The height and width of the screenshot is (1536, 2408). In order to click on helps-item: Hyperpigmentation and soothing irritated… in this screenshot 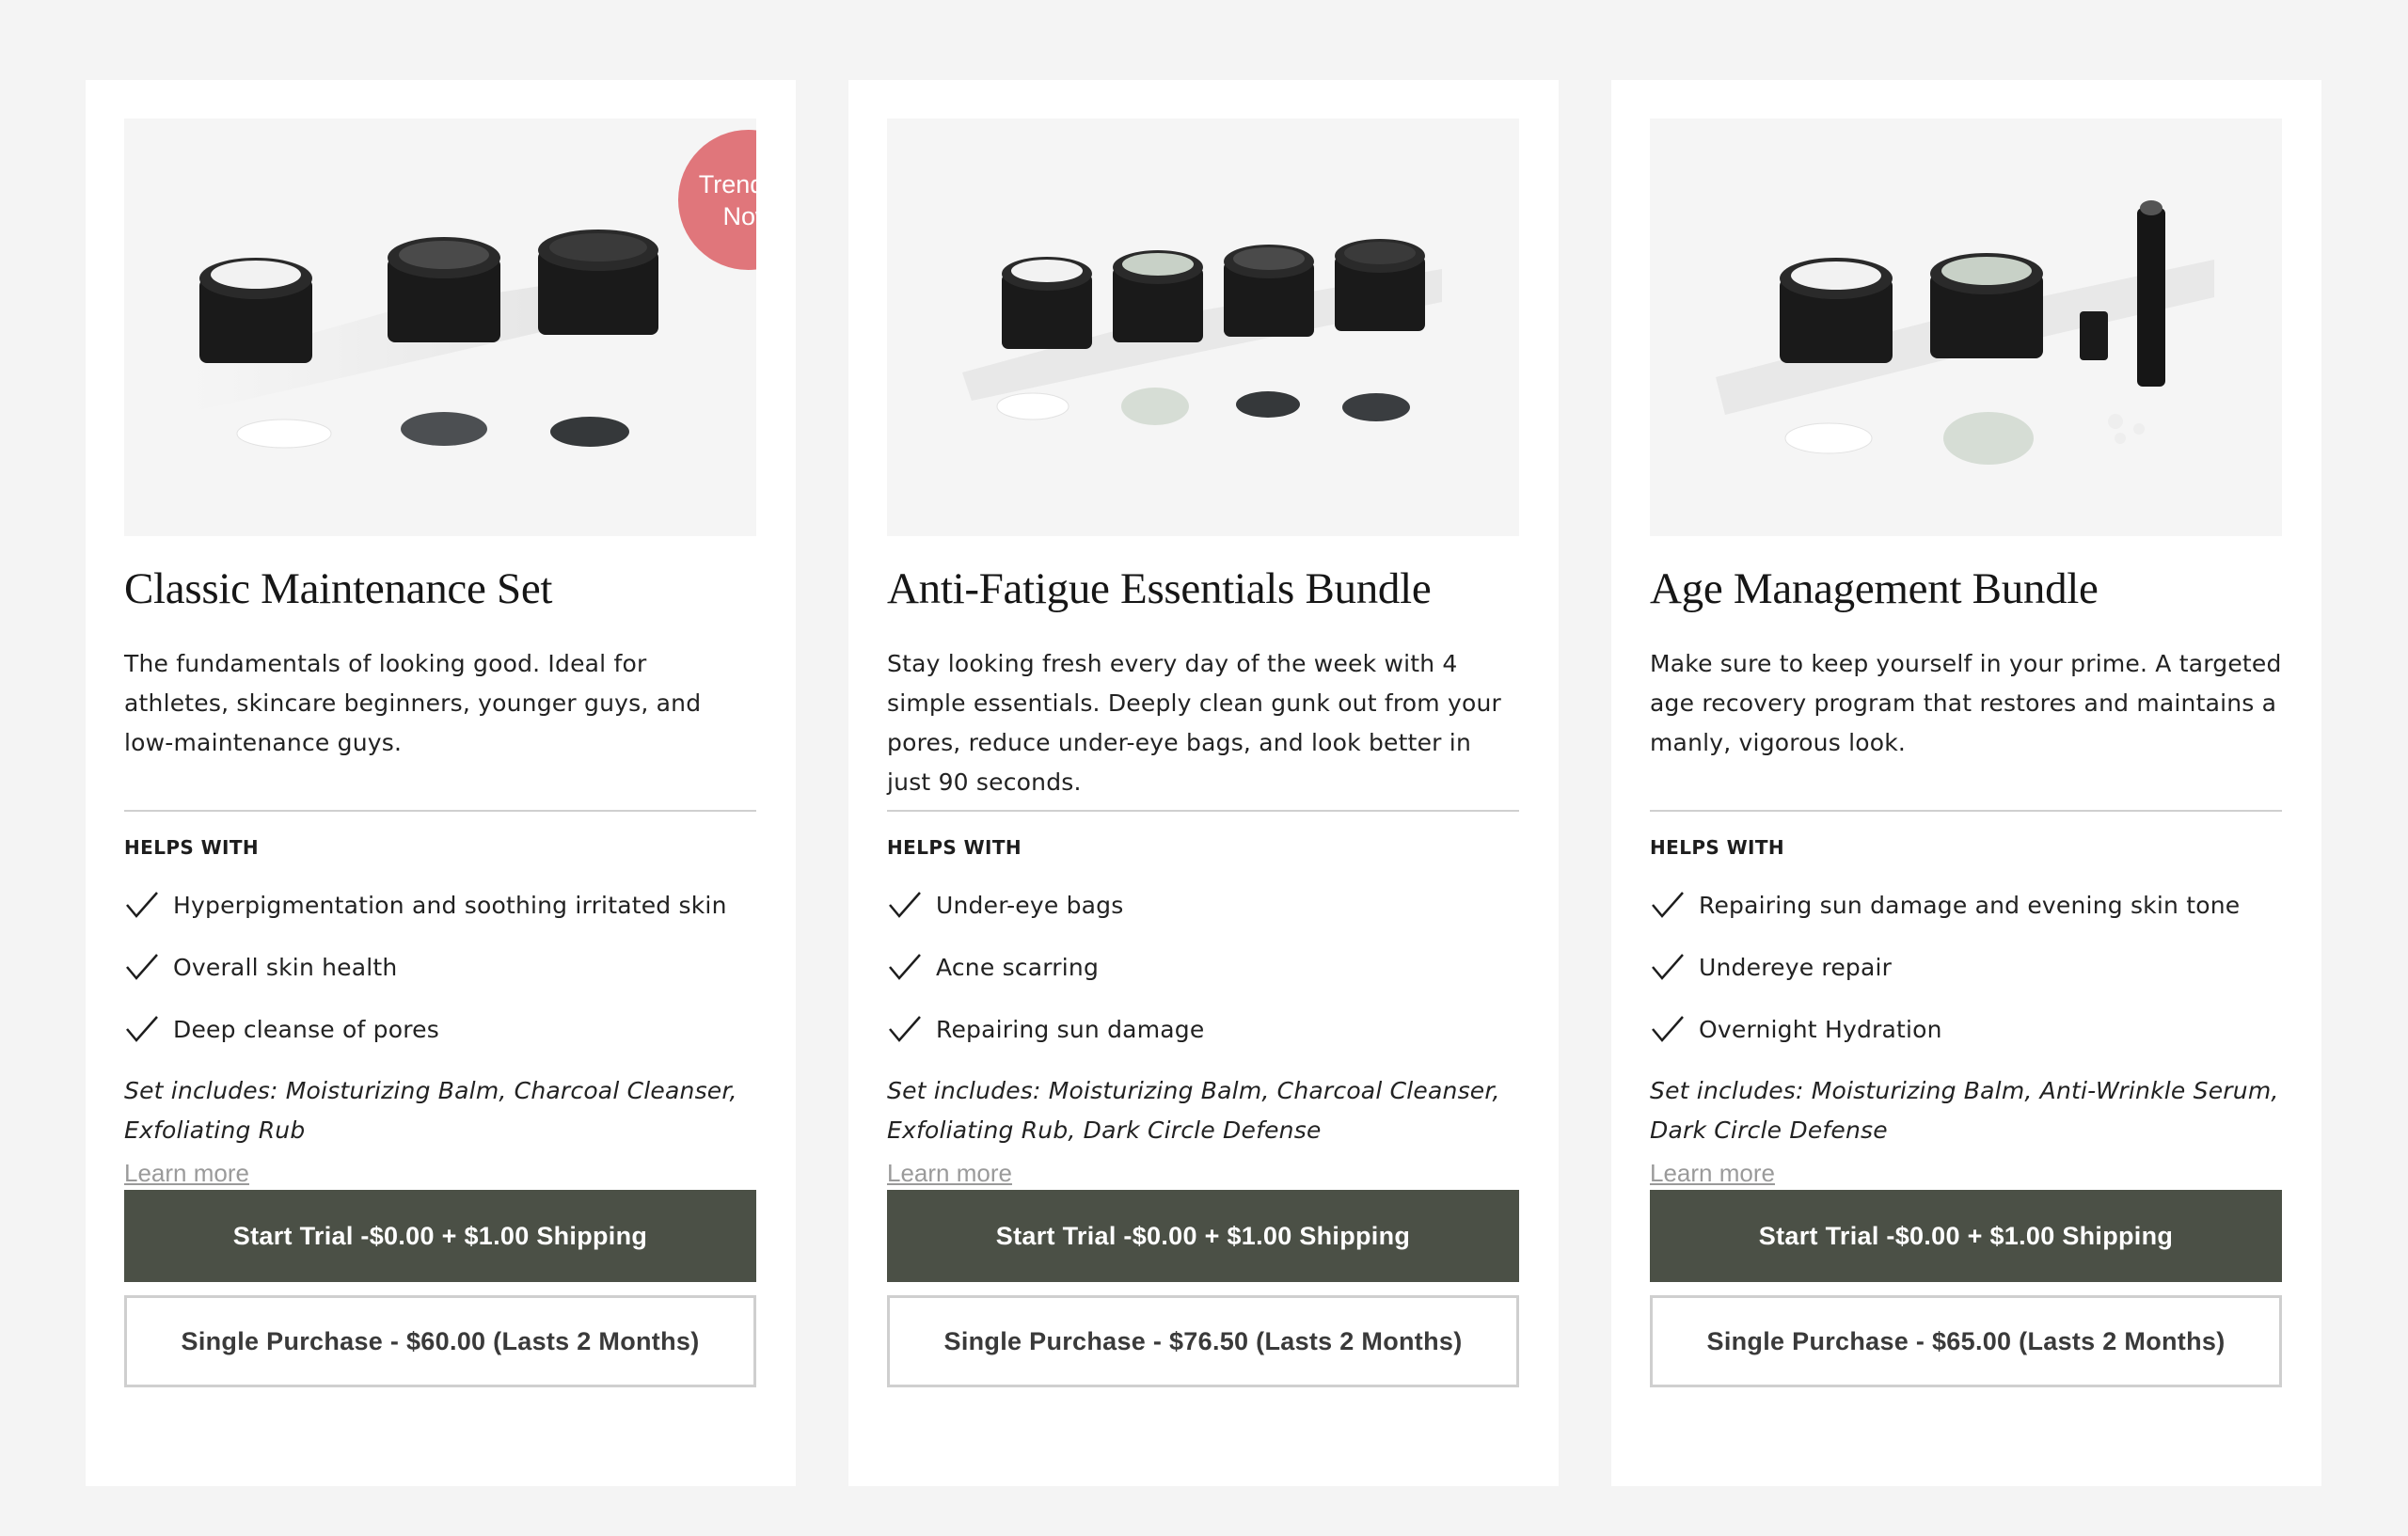, I will do `click(440, 905)`.